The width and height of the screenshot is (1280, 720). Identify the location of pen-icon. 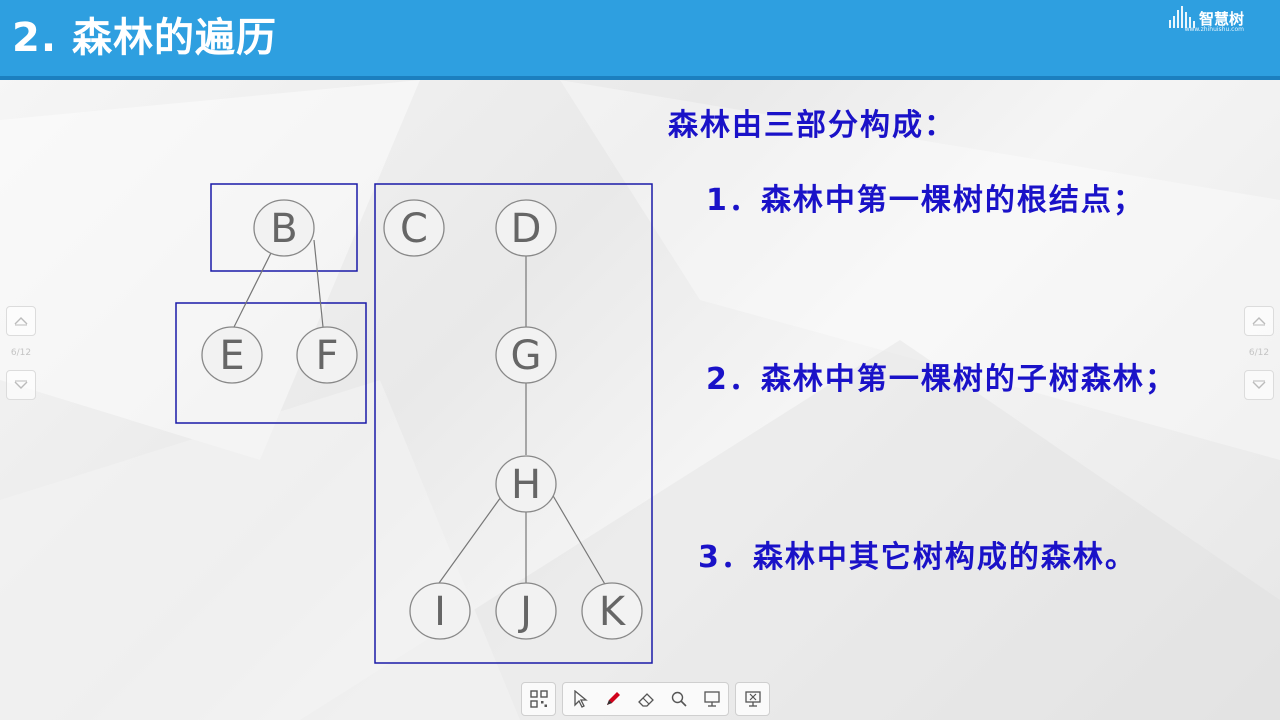
(613, 698).